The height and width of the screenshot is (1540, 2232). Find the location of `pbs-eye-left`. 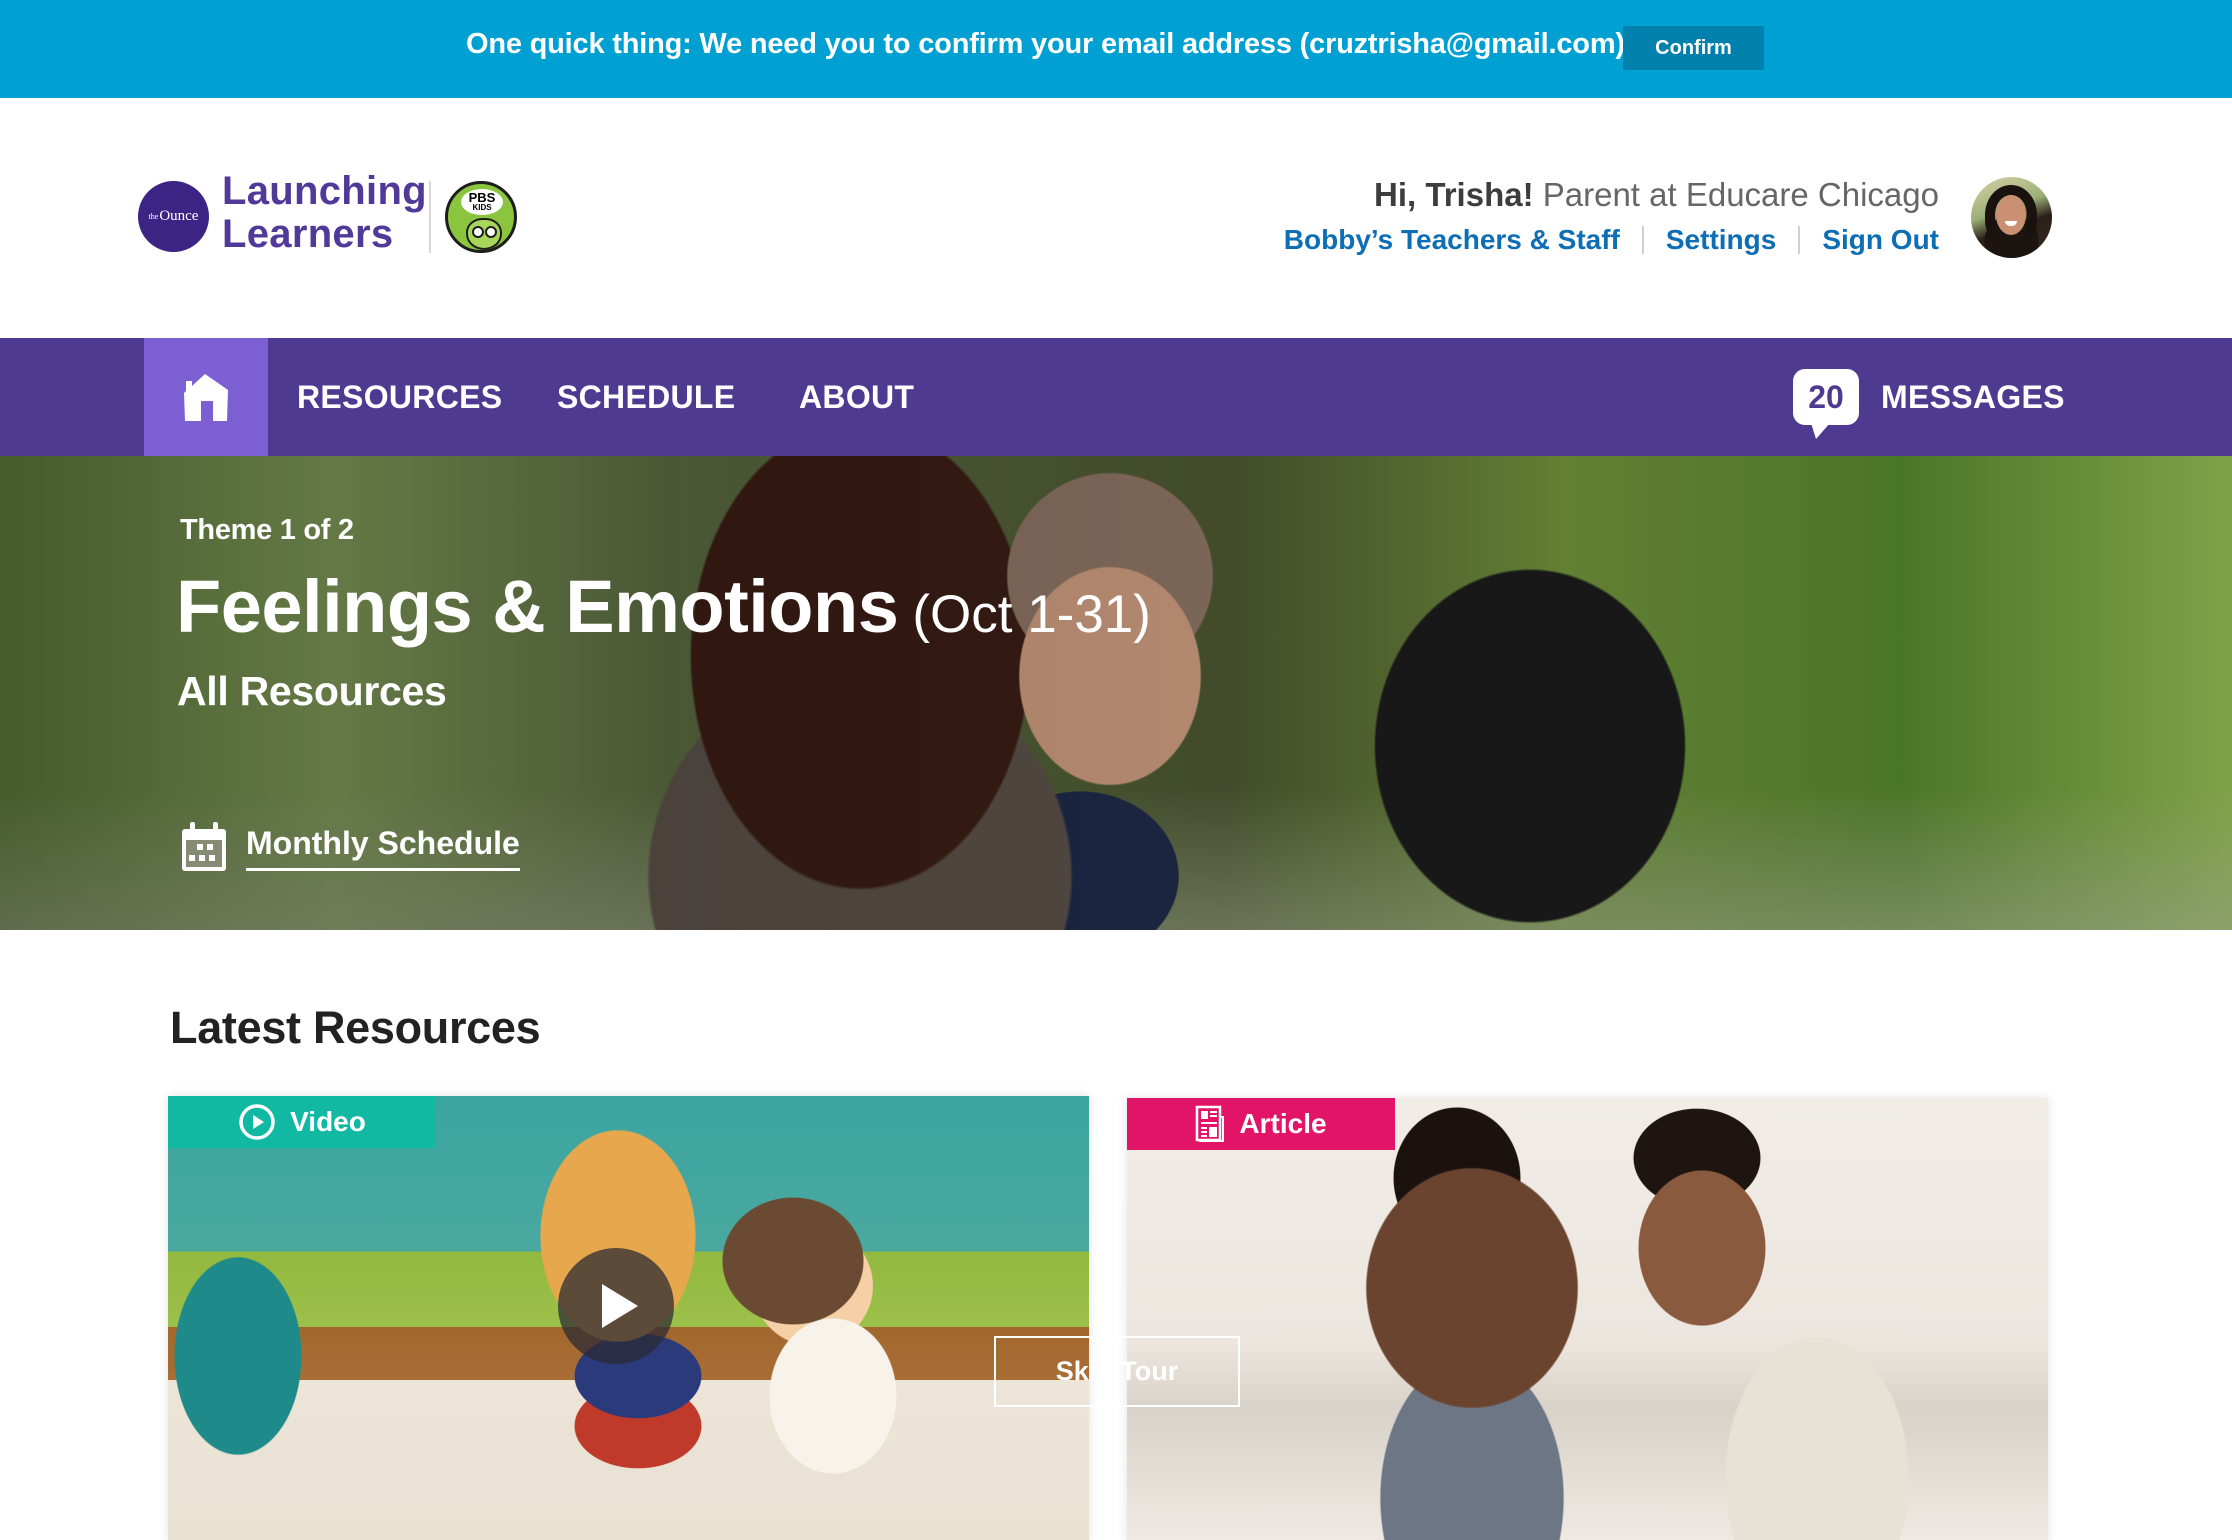

pbs-eye-left is located at coordinates (478, 232).